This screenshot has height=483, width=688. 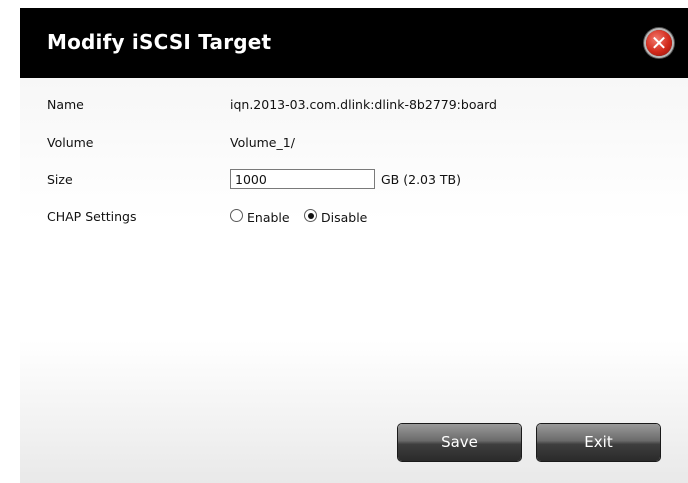 I want to click on volume-value: Volume_1/, so click(x=262, y=142).